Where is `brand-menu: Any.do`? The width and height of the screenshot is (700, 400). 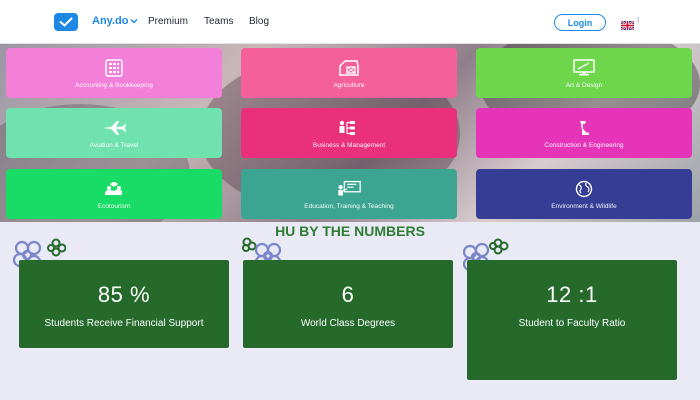 brand-menu: Any.do is located at coordinates (115, 21).